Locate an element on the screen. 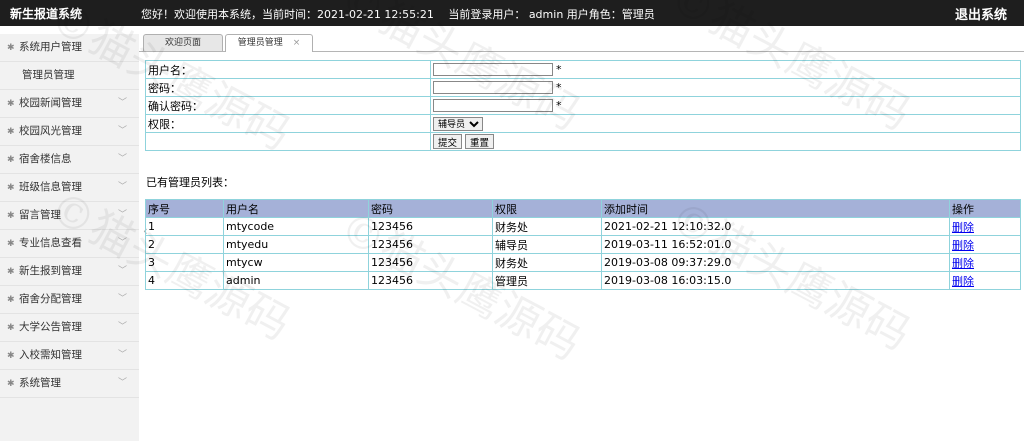 This screenshot has height=441, width=1024. column-header-id: 序号 is located at coordinates (184, 208).